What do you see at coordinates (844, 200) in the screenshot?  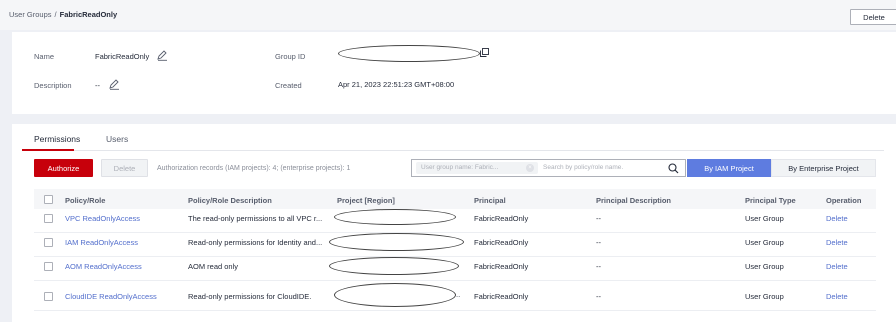 I see `column-header-operation: Operation` at bounding box center [844, 200].